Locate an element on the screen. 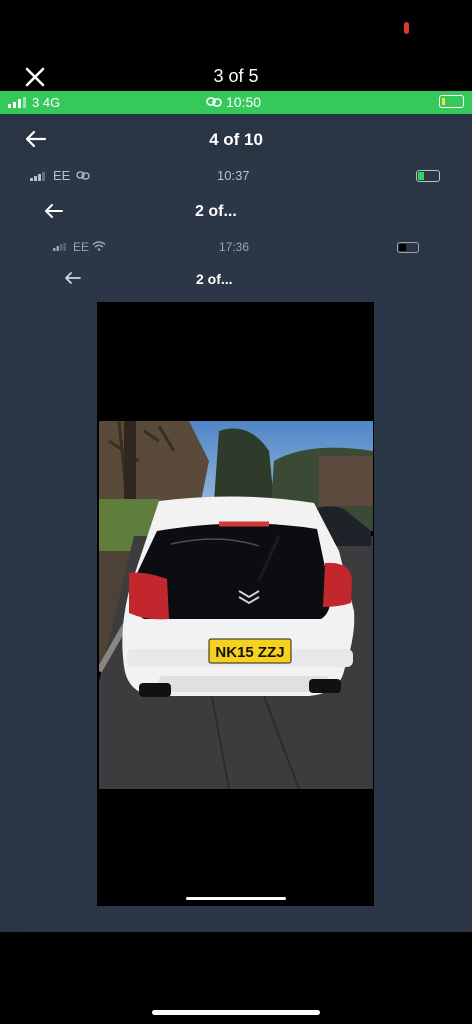 Image resolution: width=472 pixels, height=1024 pixels. image-counter: 3 of 5 is located at coordinates (236, 76).